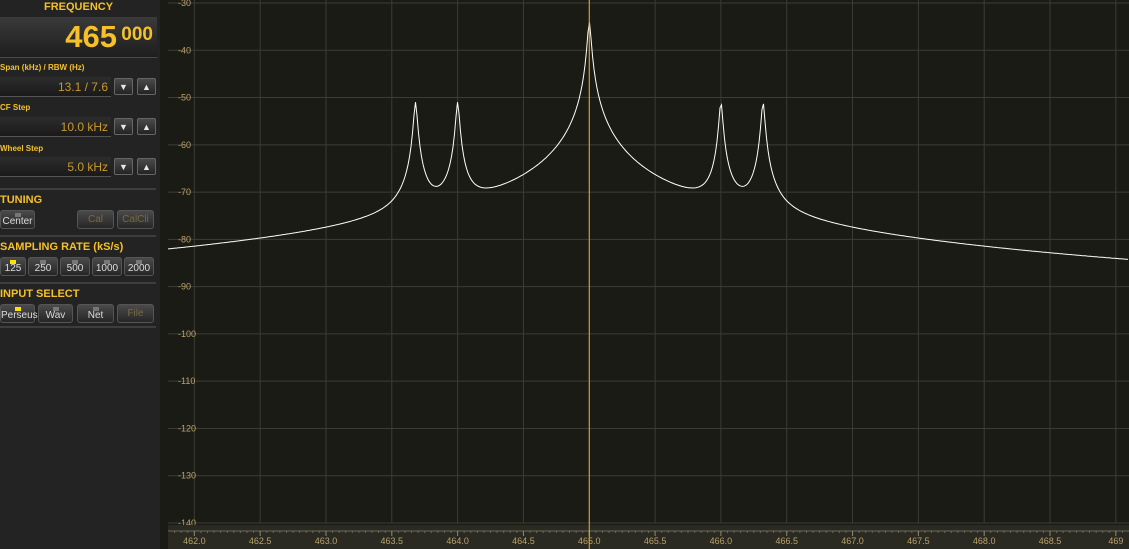  Describe the element at coordinates (184, 50) in the screenshot. I see `y-tick-label: -40` at that location.